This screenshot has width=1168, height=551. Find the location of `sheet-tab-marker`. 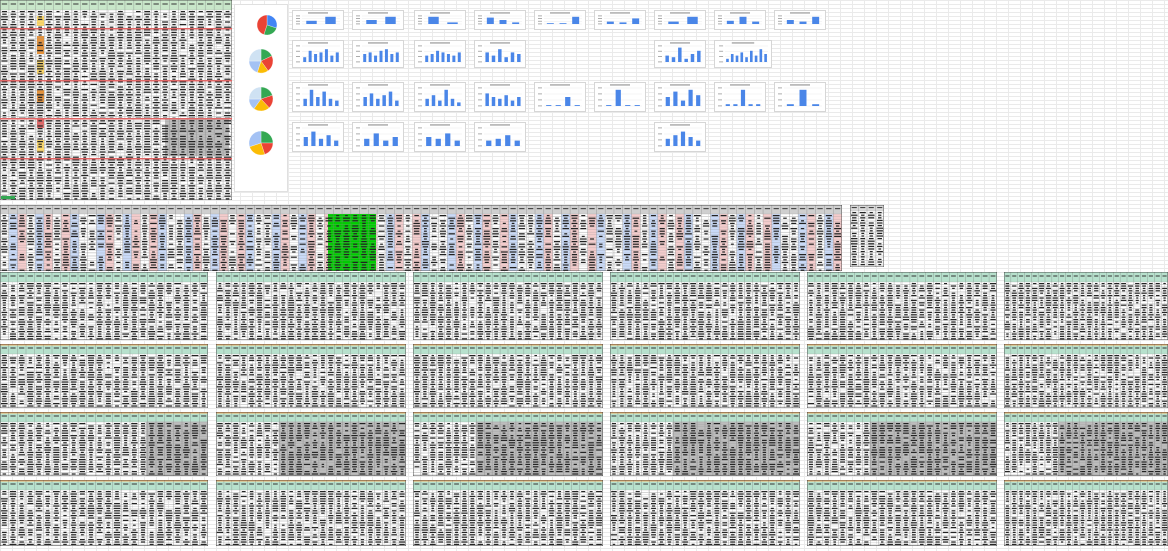

sheet-tab-marker is located at coordinates (8, 197).